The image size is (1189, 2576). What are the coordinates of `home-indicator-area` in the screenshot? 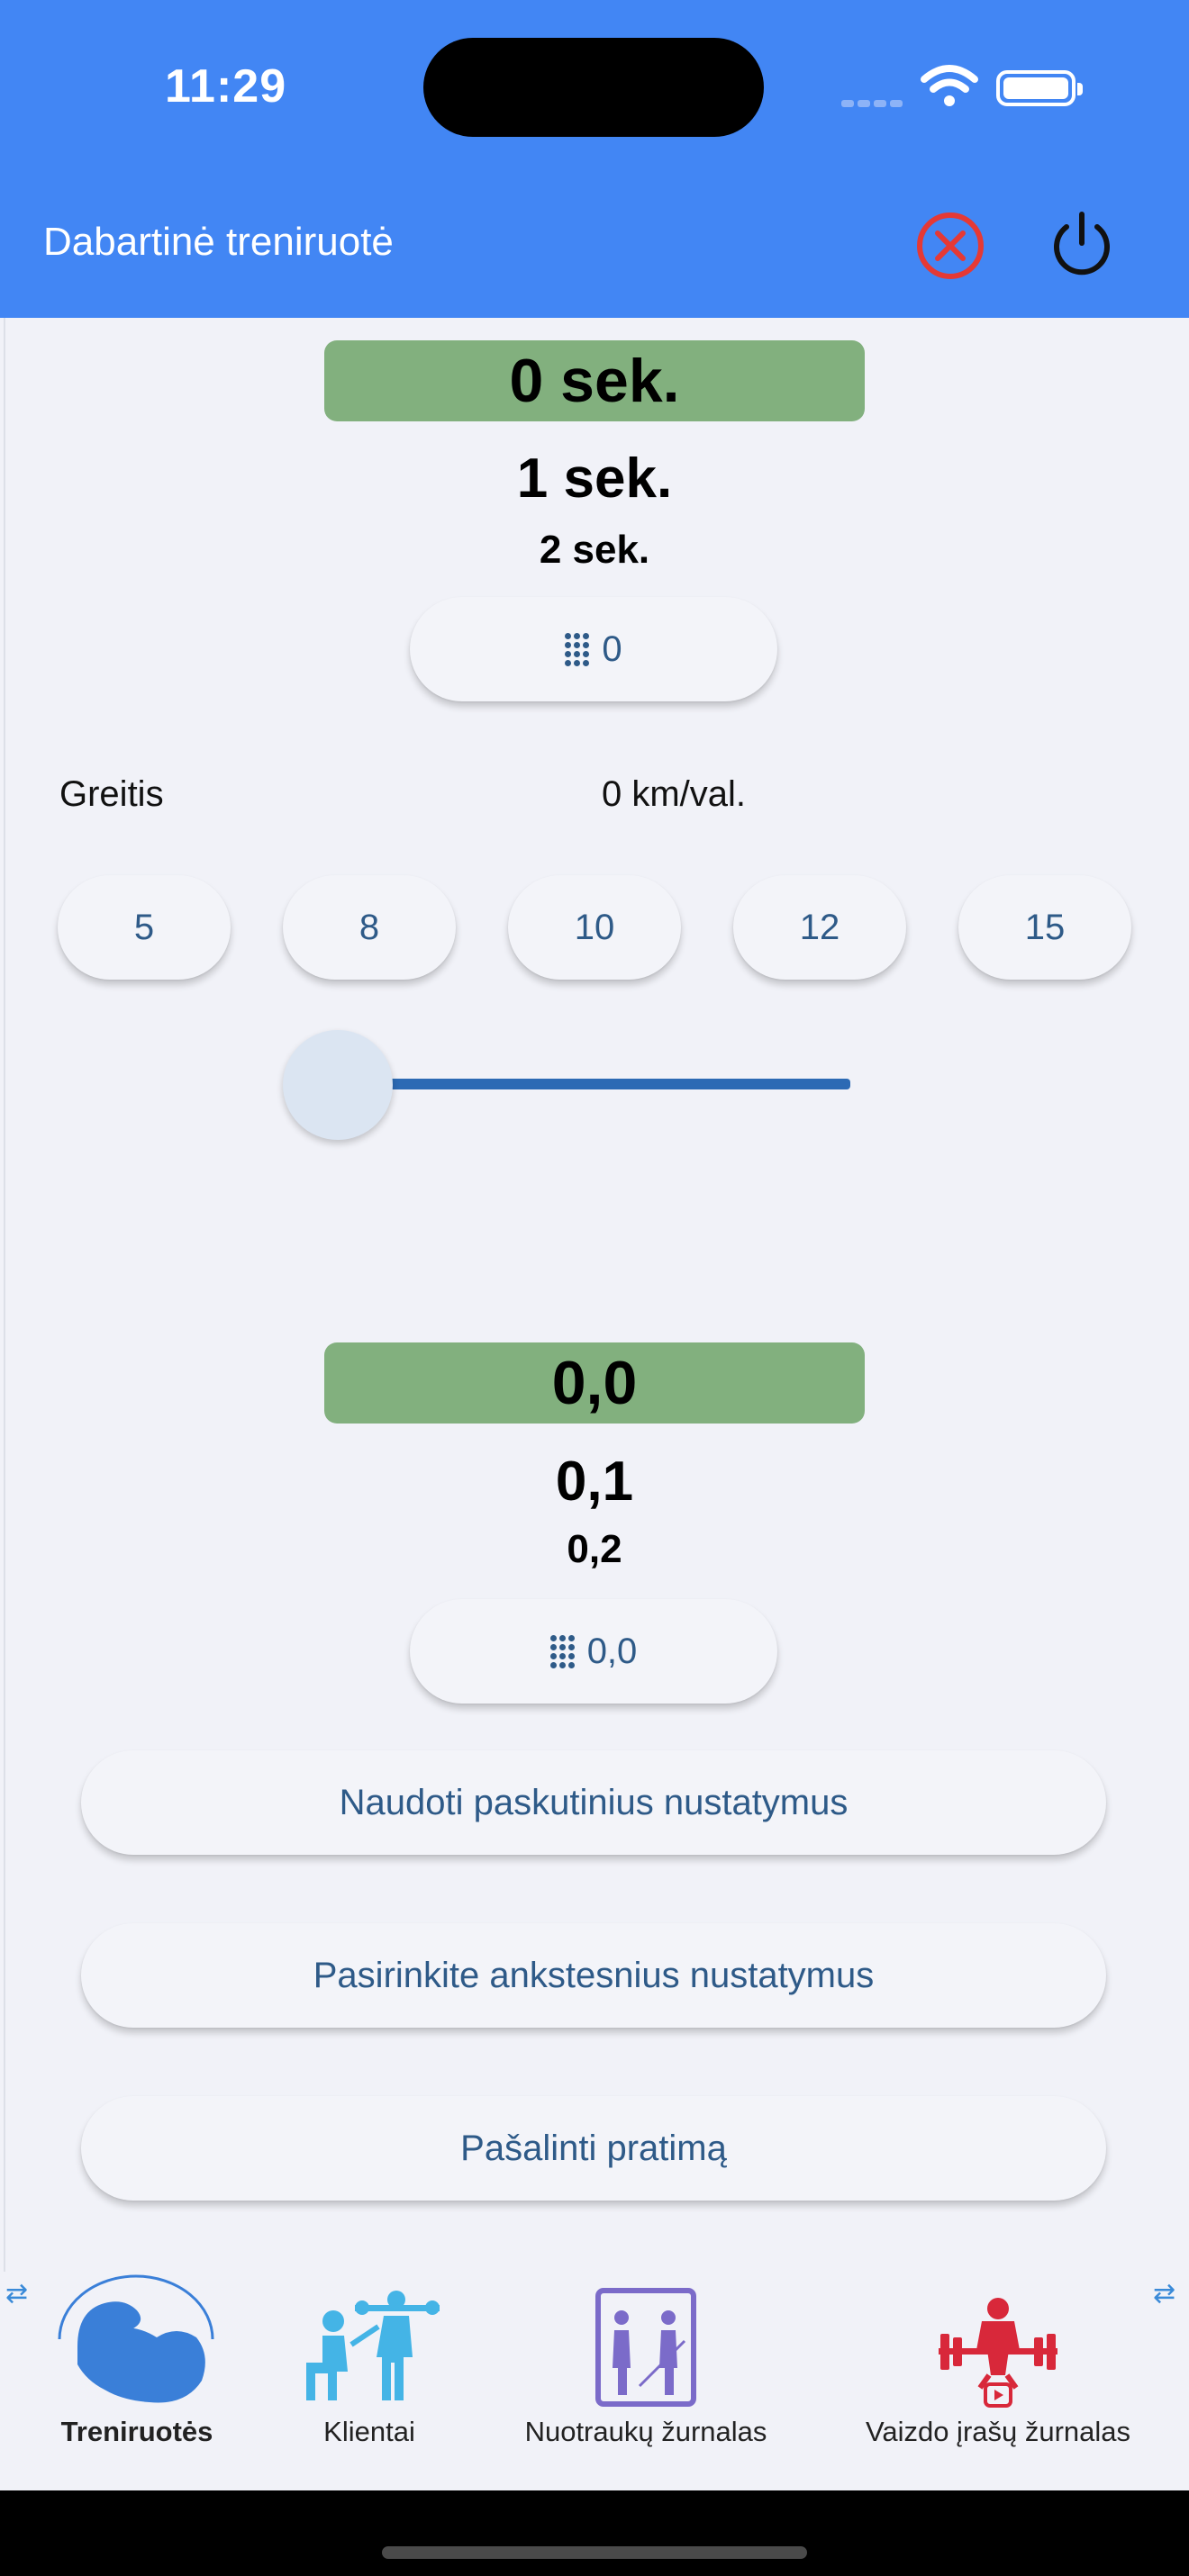 It's located at (594, 2533).